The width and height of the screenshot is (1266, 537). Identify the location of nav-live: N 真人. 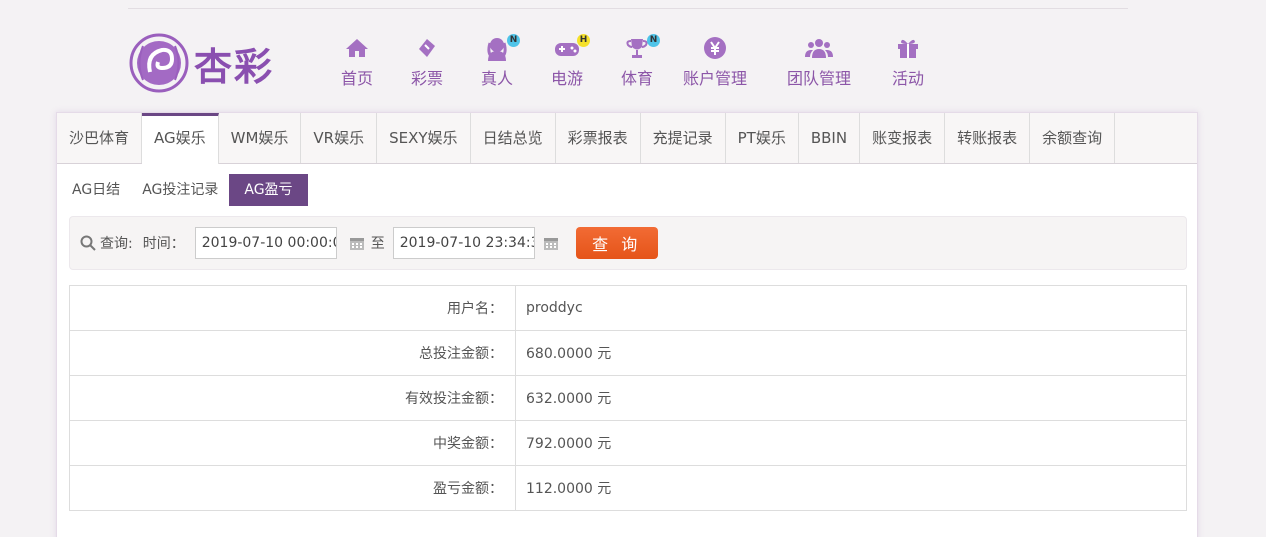
(497, 63).